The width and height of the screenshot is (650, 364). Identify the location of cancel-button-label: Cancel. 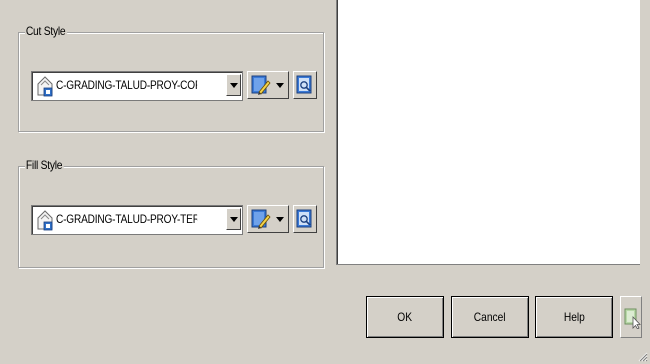
(490, 317).